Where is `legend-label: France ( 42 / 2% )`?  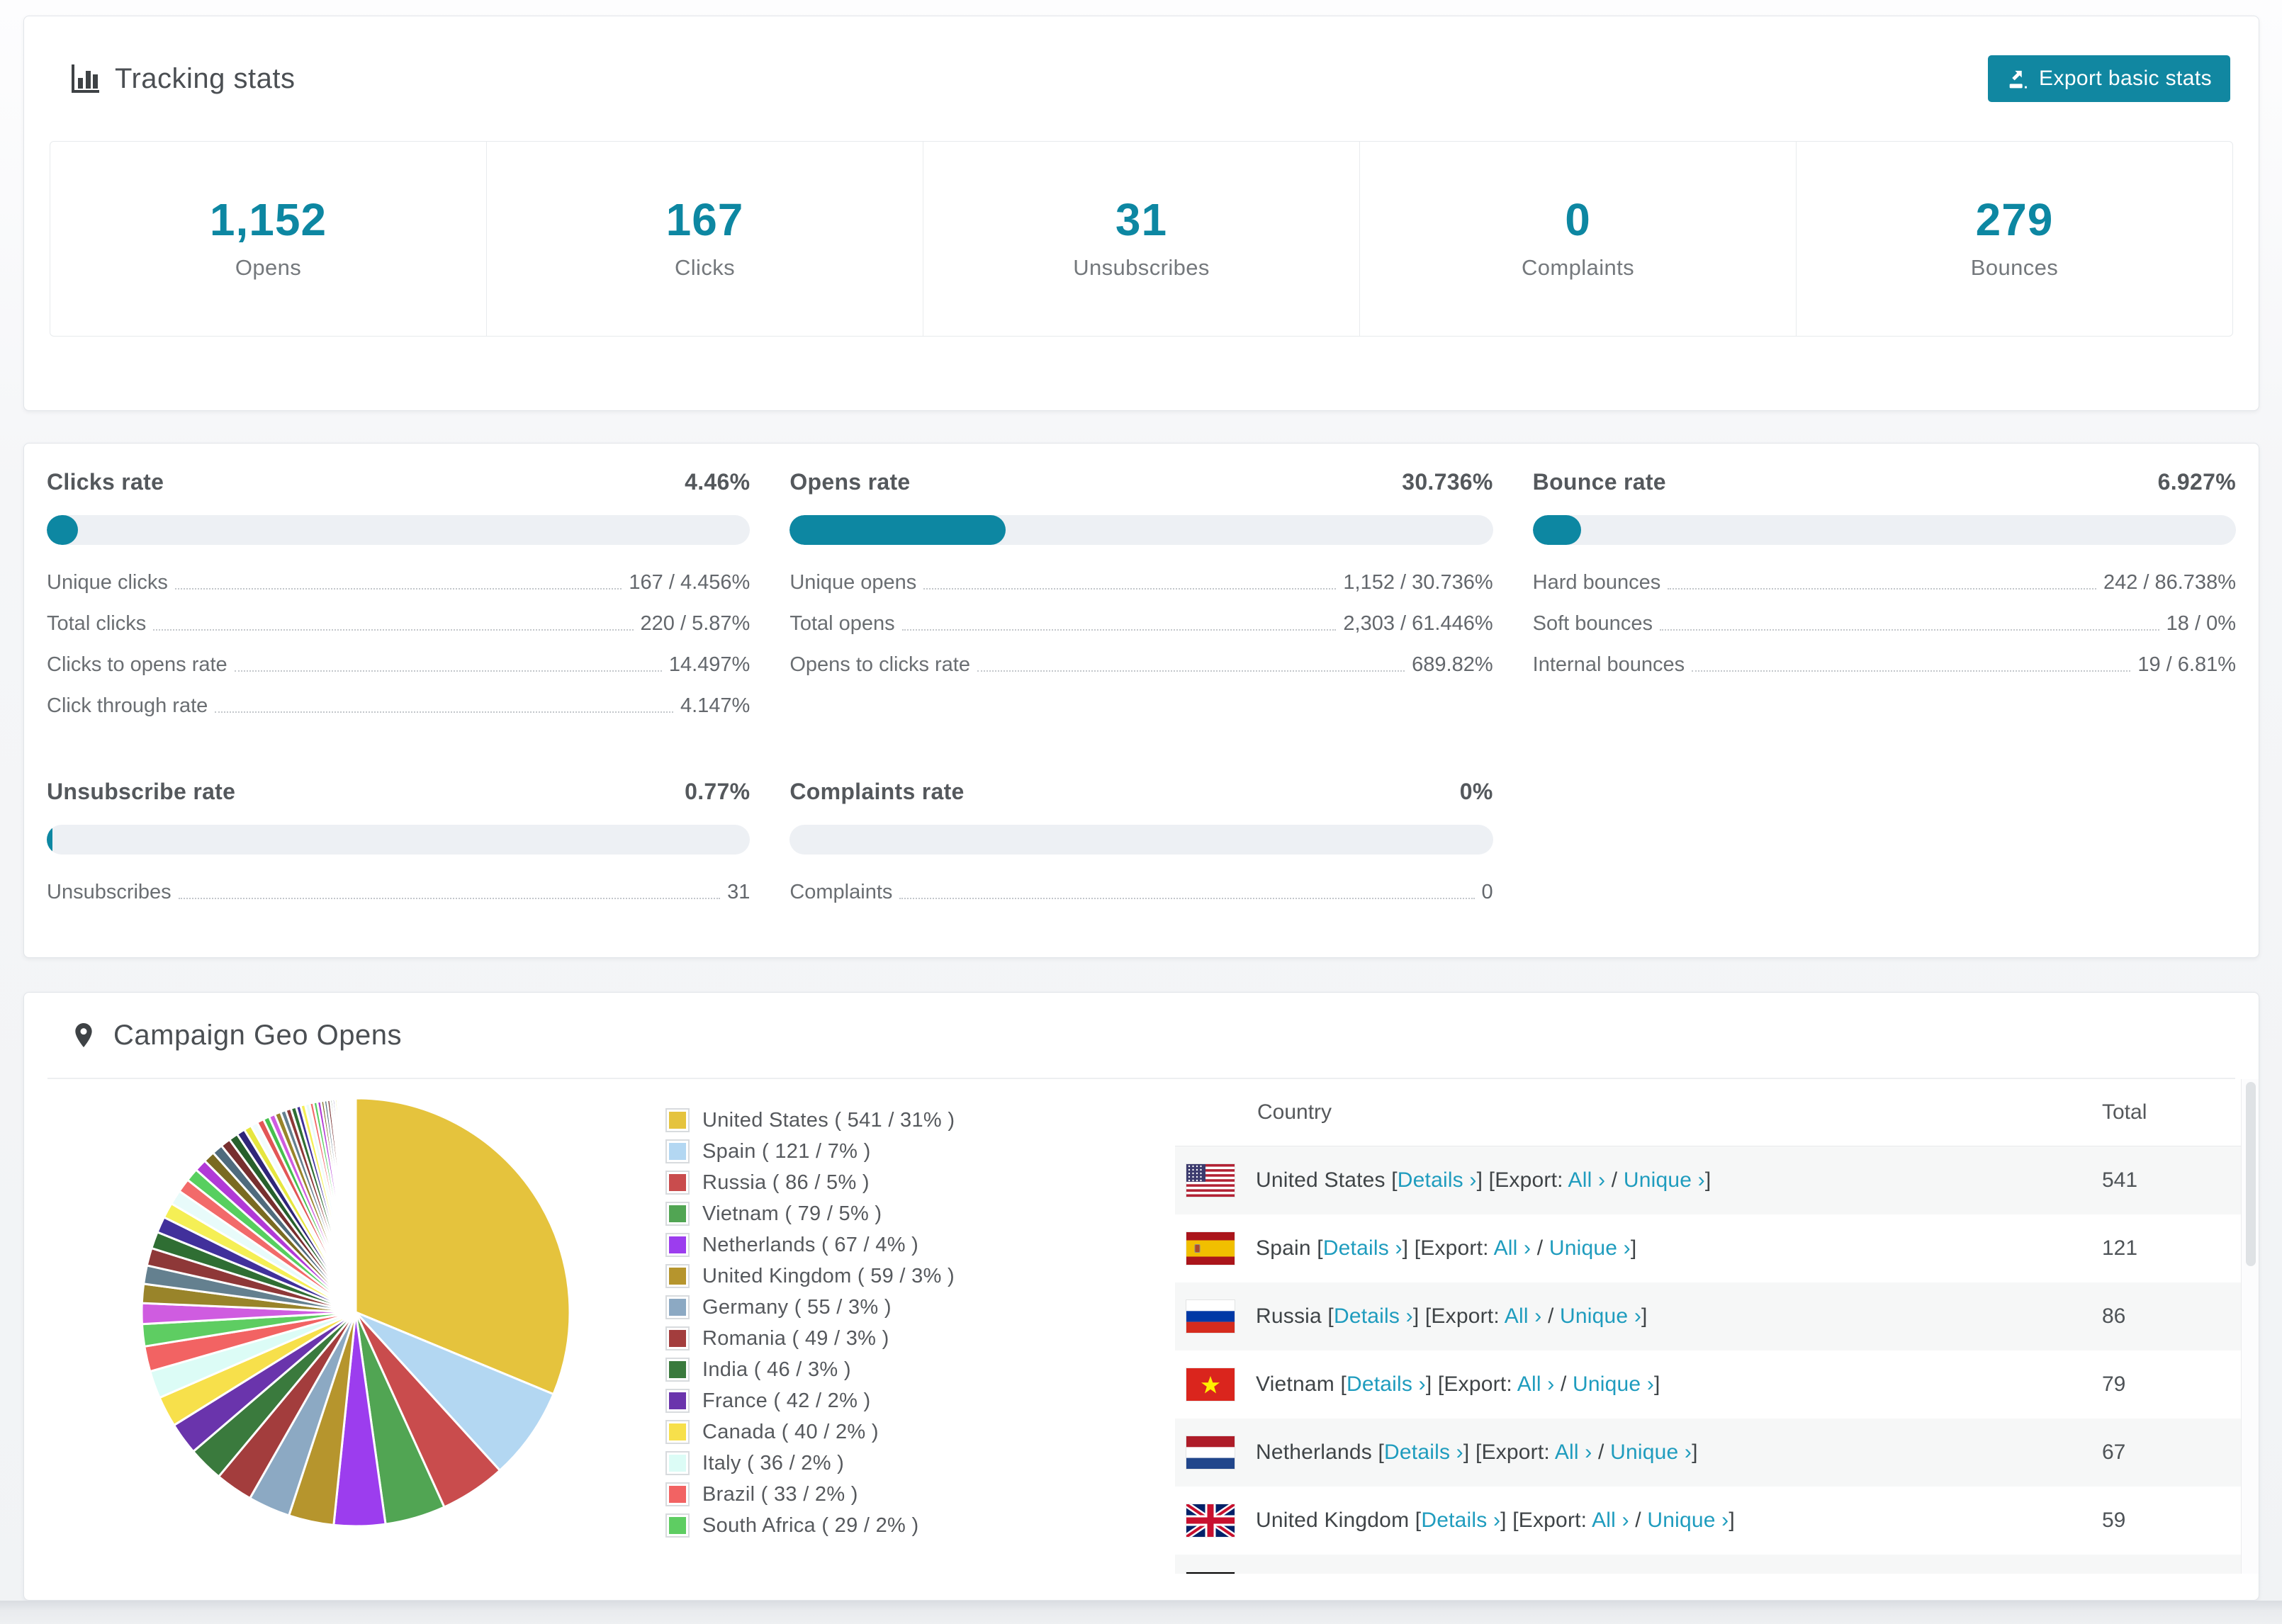 legend-label: France ( 42 / 2% ) is located at coordinates (787, 1400).